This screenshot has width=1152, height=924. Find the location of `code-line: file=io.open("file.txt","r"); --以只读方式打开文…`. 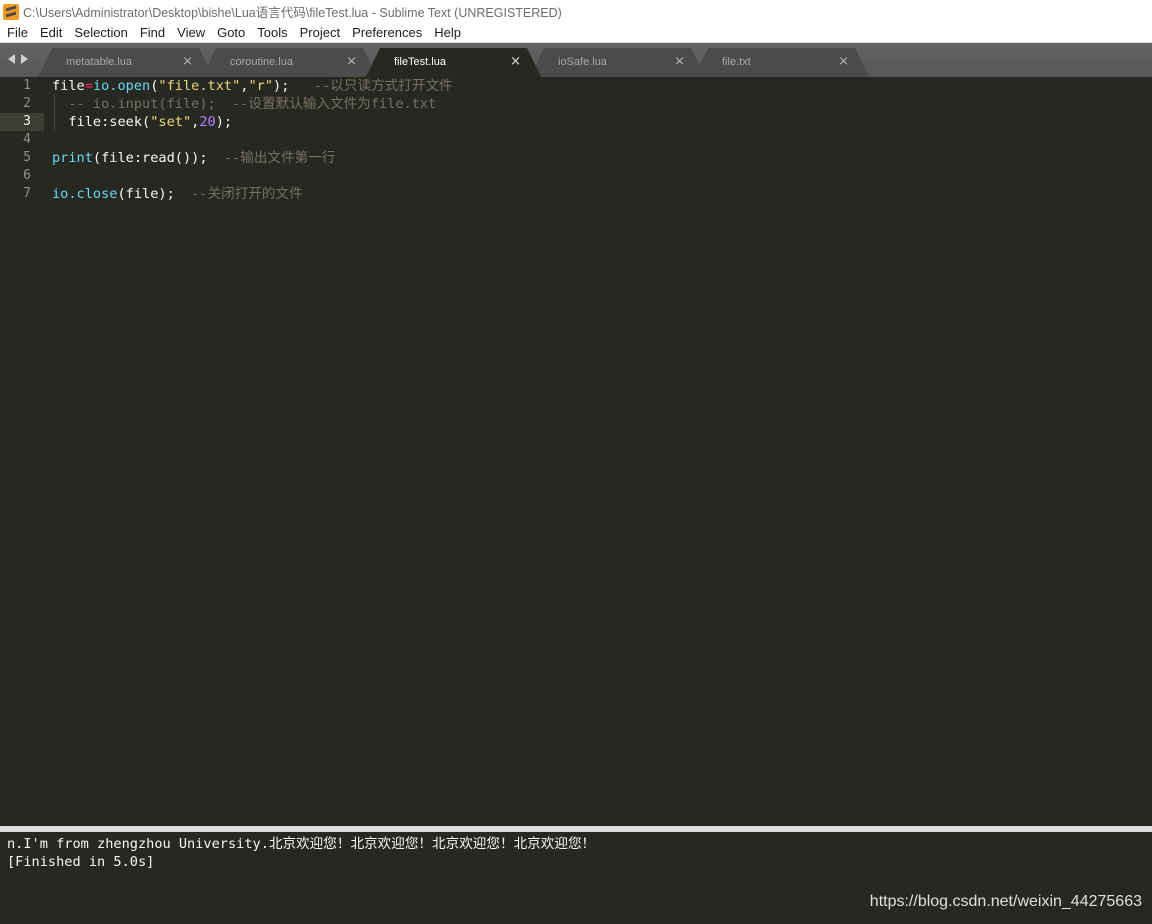

code-line: file=io.open("file.txt","r"); --以只读方式打开文… is located at coordinates (252, 86).